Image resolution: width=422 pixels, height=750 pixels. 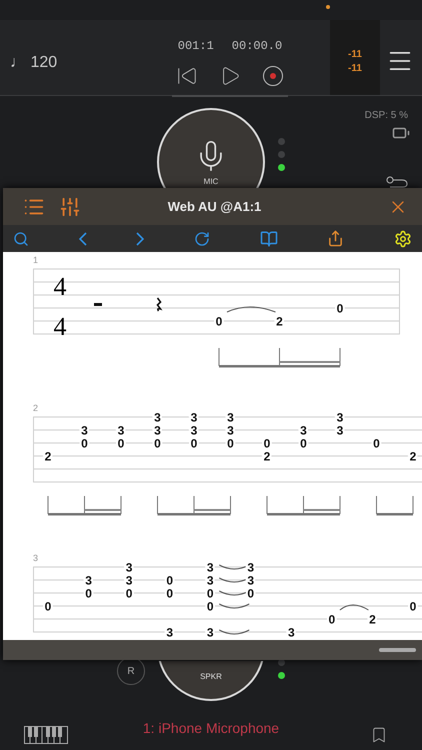 I want to click on quarter-rest-icon, so click(x=159, y=305).